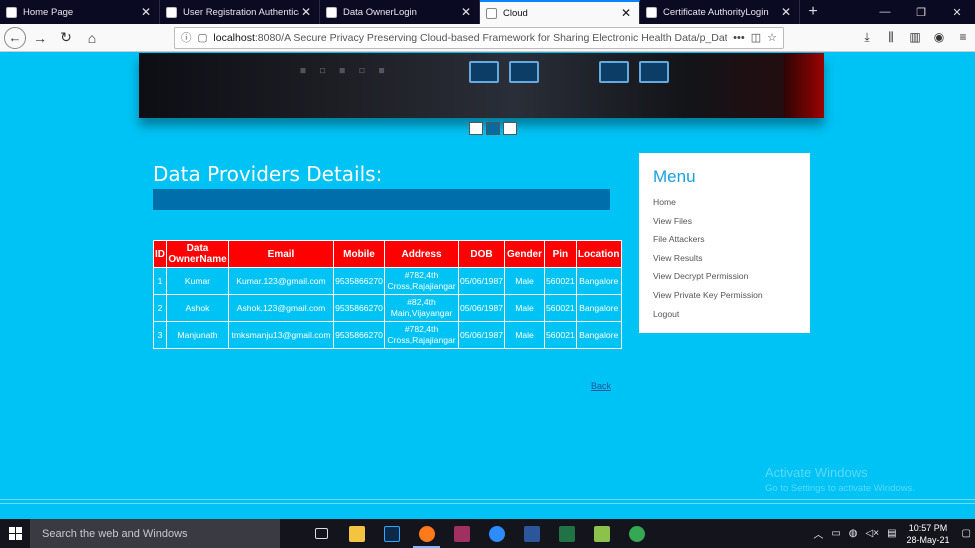 The height and width of the screenshot is (548, 975). Describe the element at coordinates (724, 239) in the screenshot. I see `menu-item-file-attackers: File Attackers` at that location.